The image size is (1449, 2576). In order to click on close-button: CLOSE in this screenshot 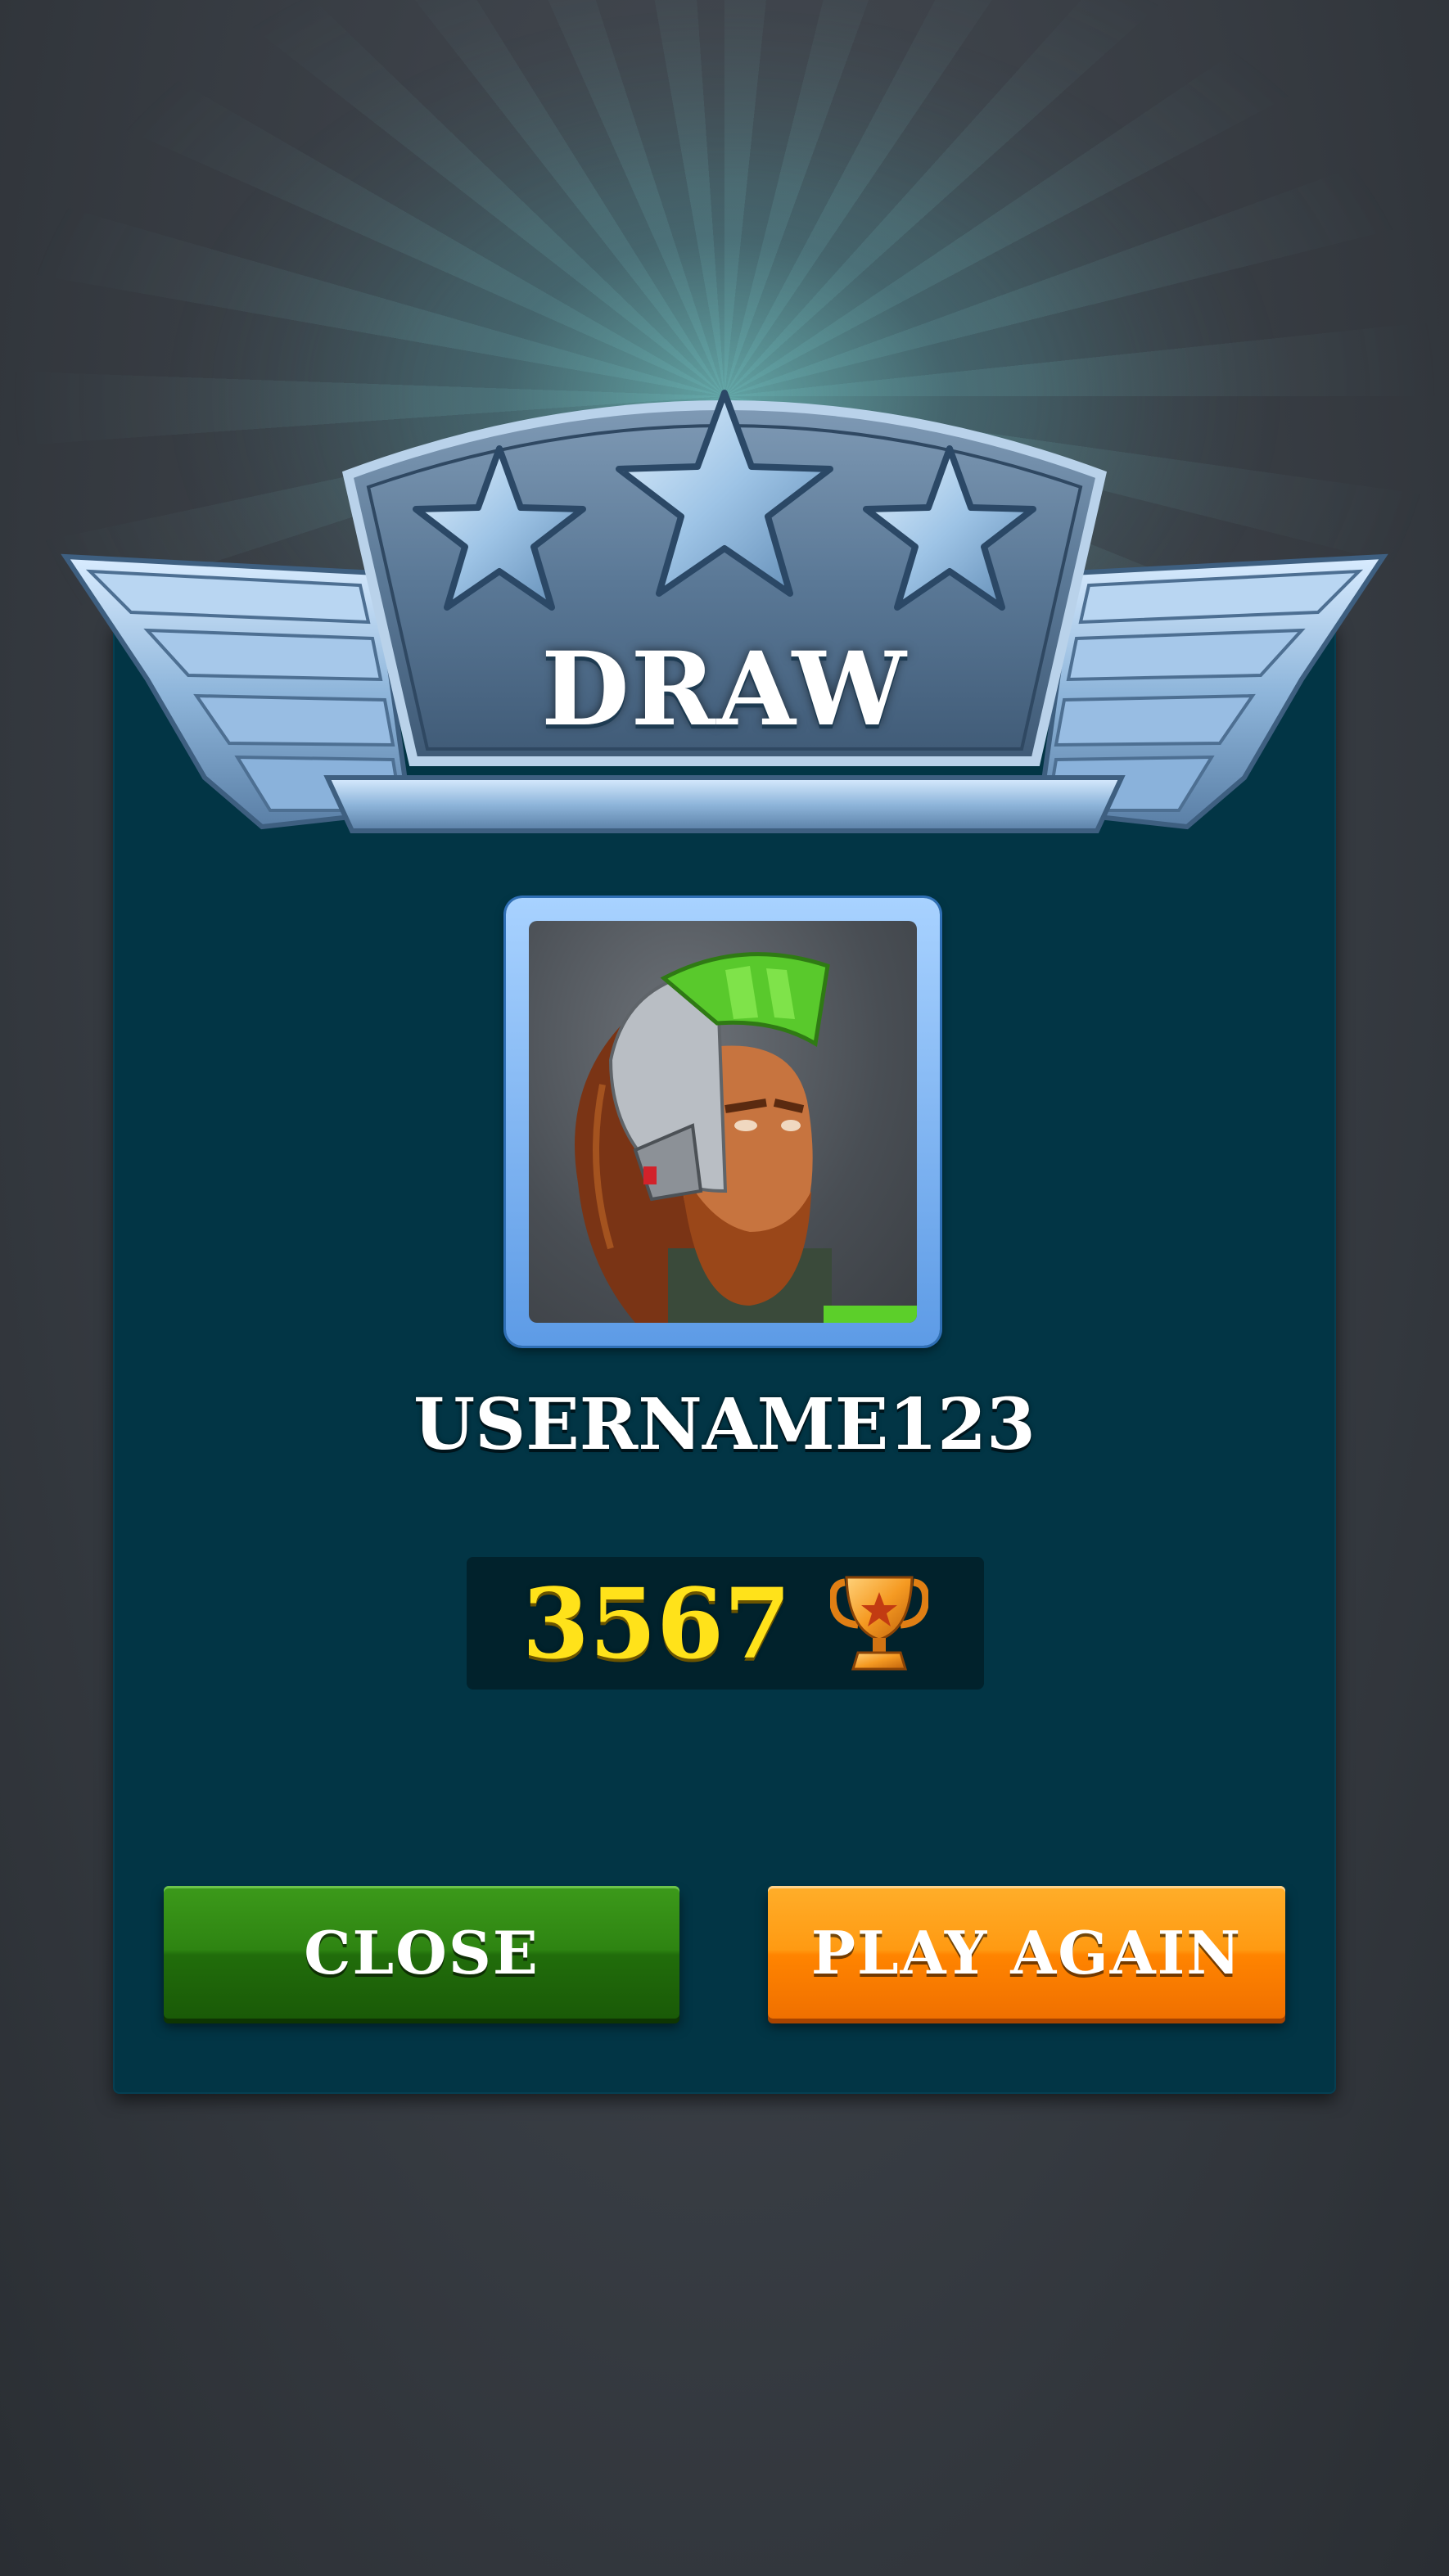, I will do `click(421, 1952)`.